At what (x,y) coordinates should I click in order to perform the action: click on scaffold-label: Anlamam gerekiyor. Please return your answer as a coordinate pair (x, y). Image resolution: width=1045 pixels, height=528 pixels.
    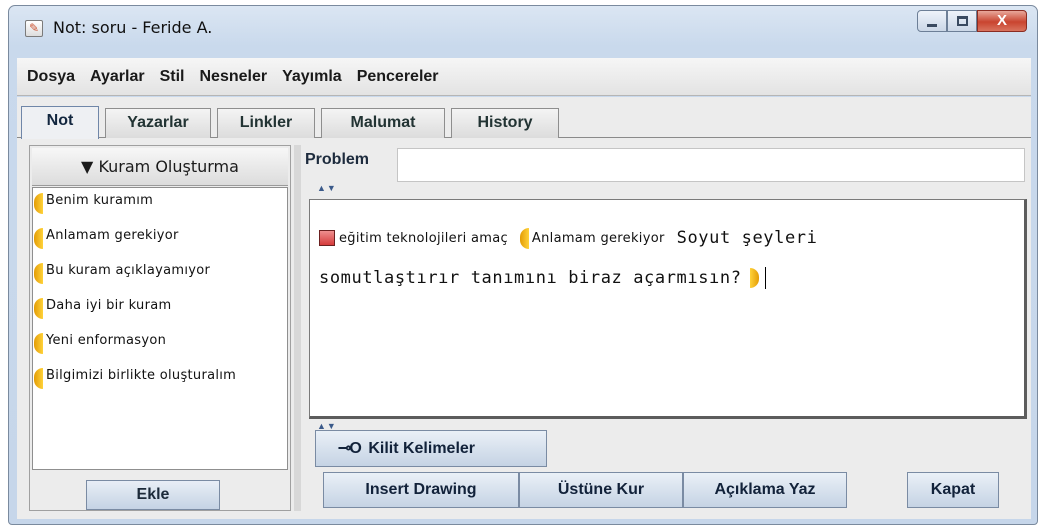
    Looking at the image, I should click on (598, 238).